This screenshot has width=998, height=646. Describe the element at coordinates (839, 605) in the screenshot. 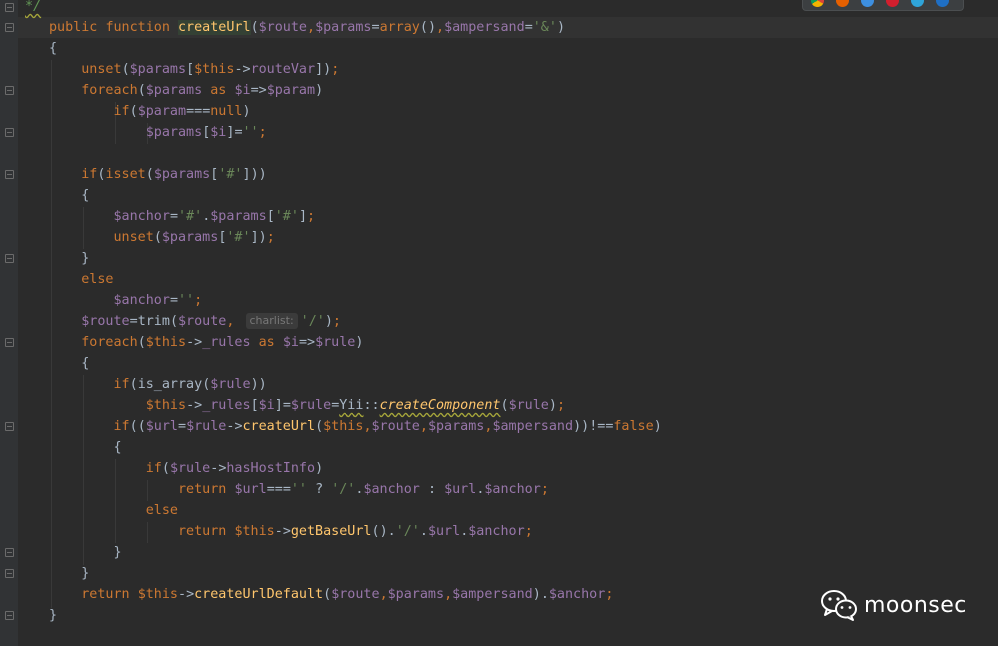

I see `wechat-icon` at that location.